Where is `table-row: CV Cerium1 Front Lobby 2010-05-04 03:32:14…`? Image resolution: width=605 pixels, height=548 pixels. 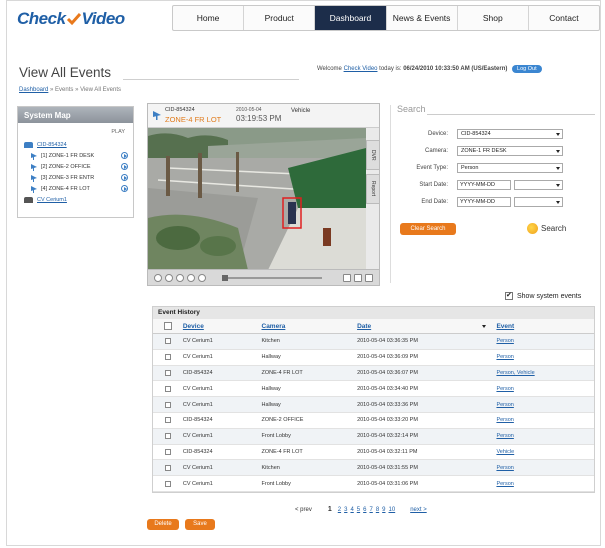
table-row: CV Cerium1 Front Lobby 2010-05-04 03:32:14… is located at coordinates (373, 436).